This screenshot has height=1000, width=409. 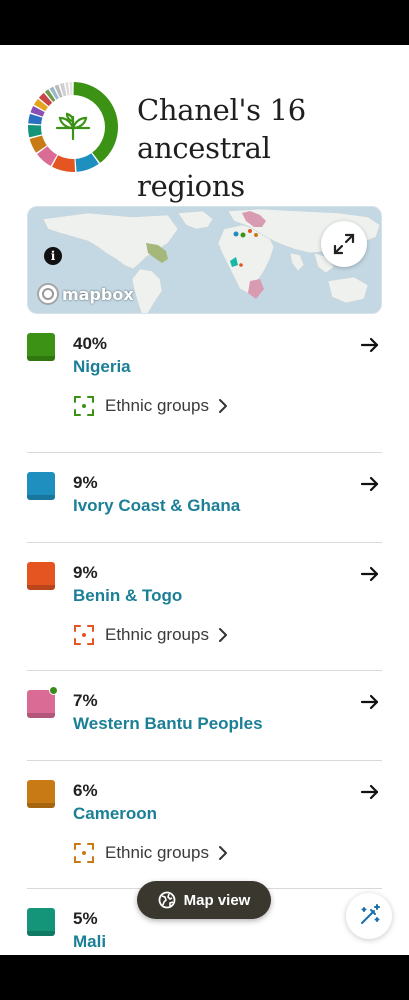 I want to click on region-row: 6% Cameroon Ethnic groups, so click(x=204, y=825).